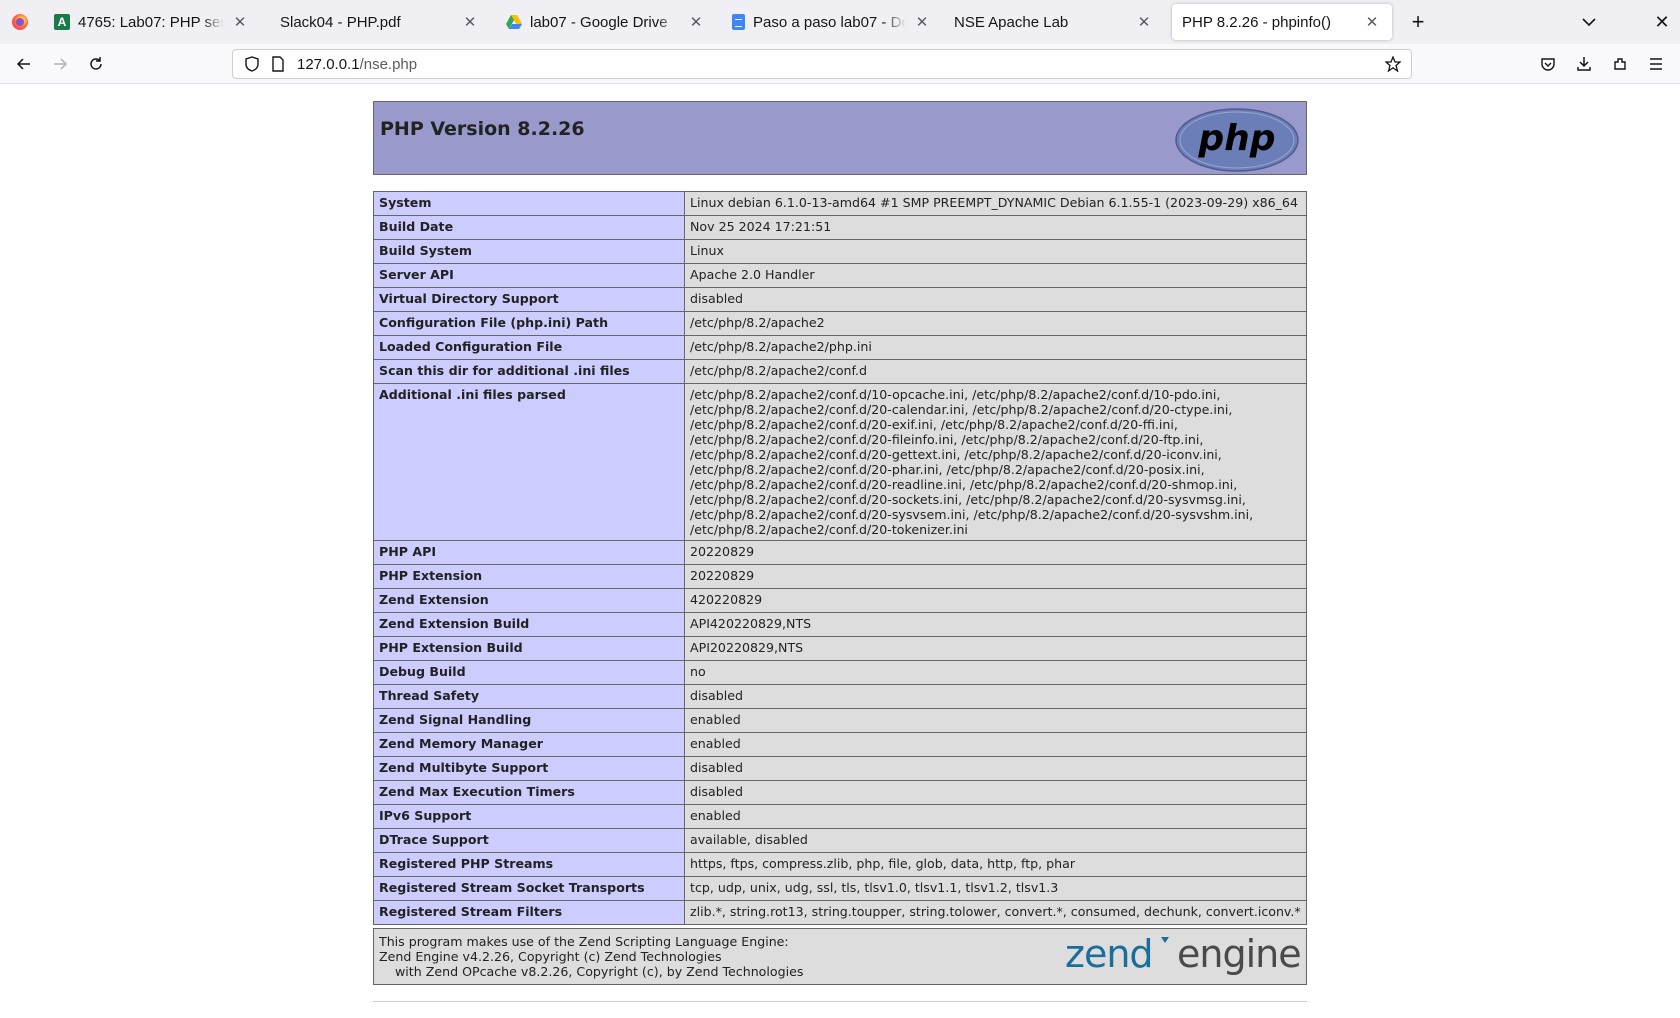  What do you see at coordinates (840, 840) in the screenshot?
I see `table-row: DTrace Support available, disabled` at bounding box center [840, 840].